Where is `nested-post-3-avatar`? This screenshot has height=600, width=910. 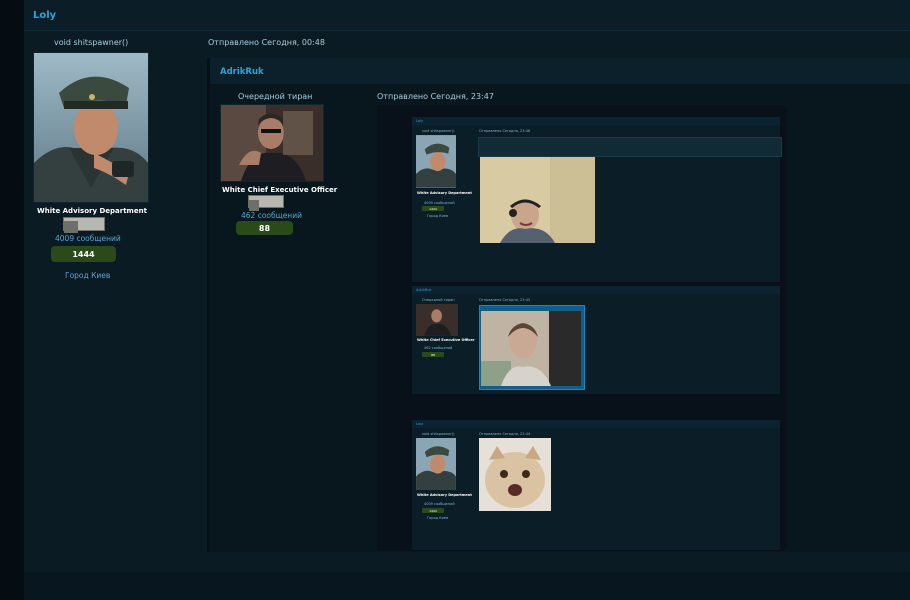 nested-post-3-avatar is located at coordinates (436, 464).